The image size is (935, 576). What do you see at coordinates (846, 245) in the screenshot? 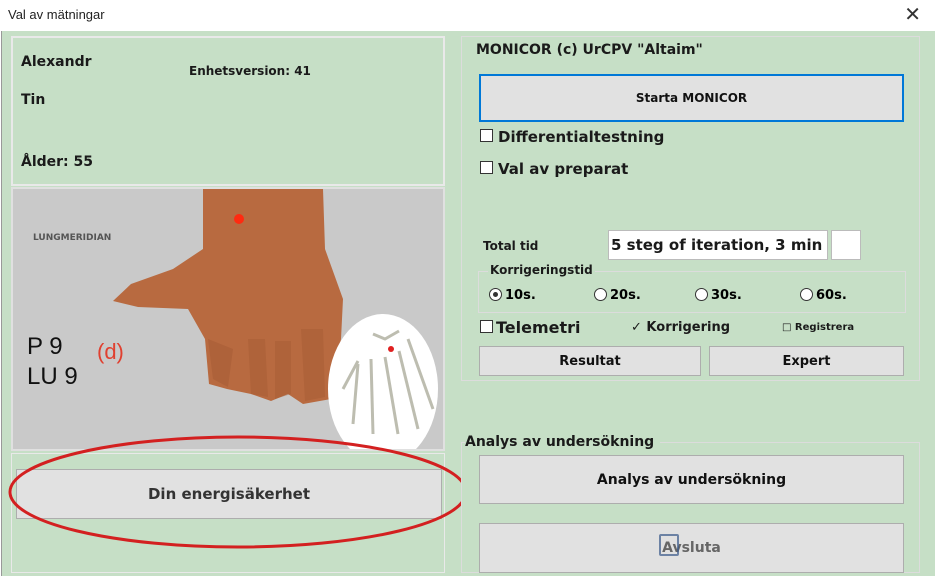
I see `total-time-extra-field` at bounding box center [846, 245].